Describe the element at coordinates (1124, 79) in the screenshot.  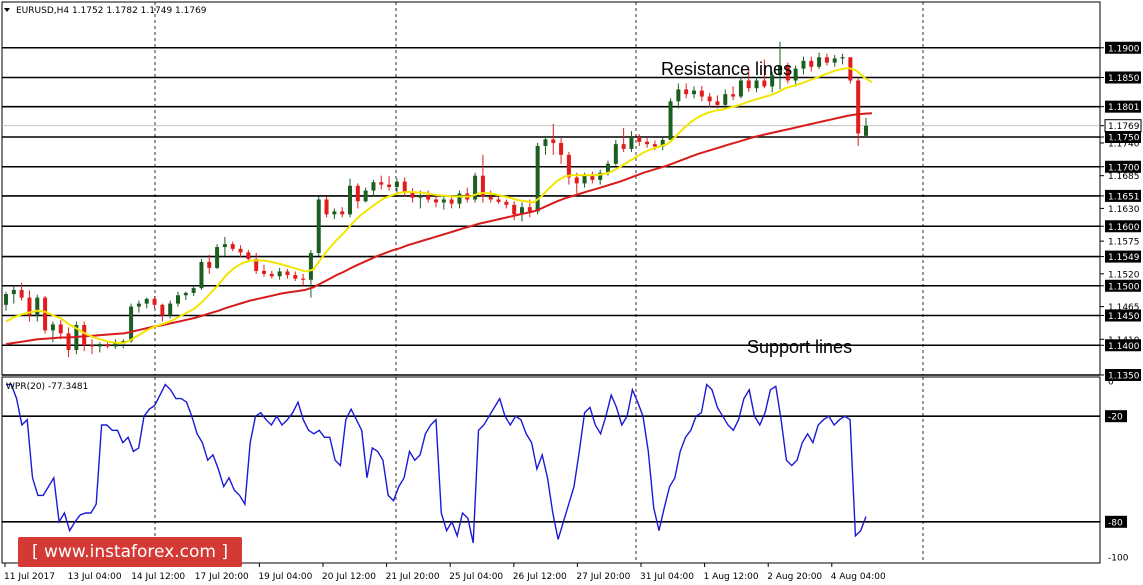
I see `price-tick-label: 1.1850` at that location.